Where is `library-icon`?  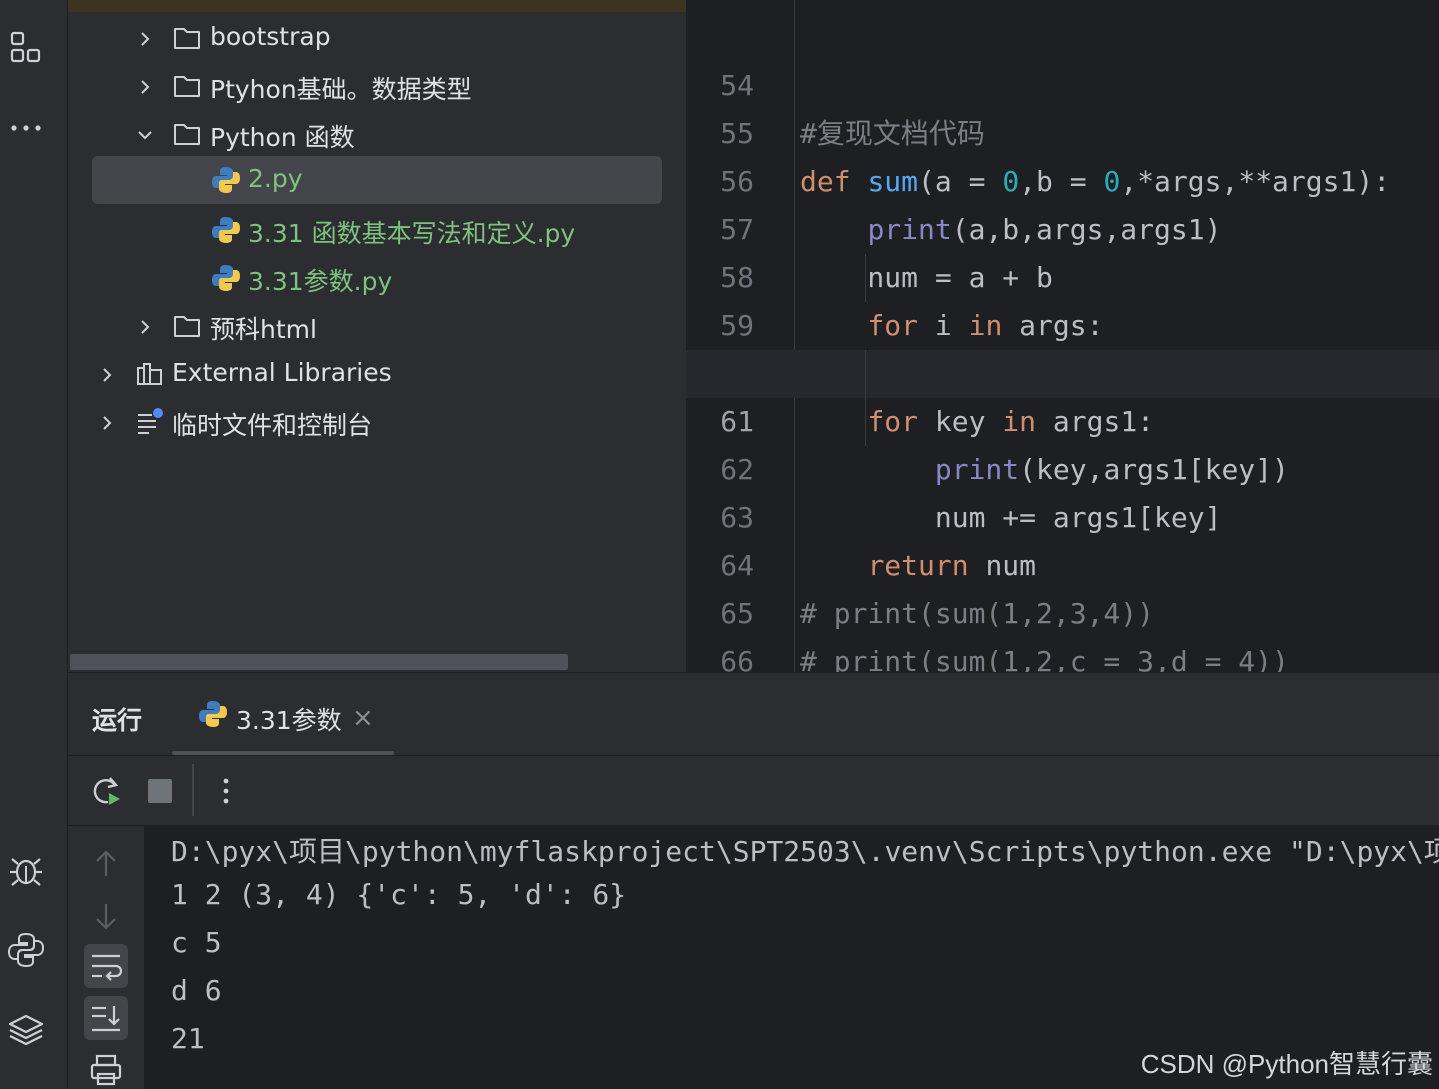 library-icon is located at coordinates (150, 374).